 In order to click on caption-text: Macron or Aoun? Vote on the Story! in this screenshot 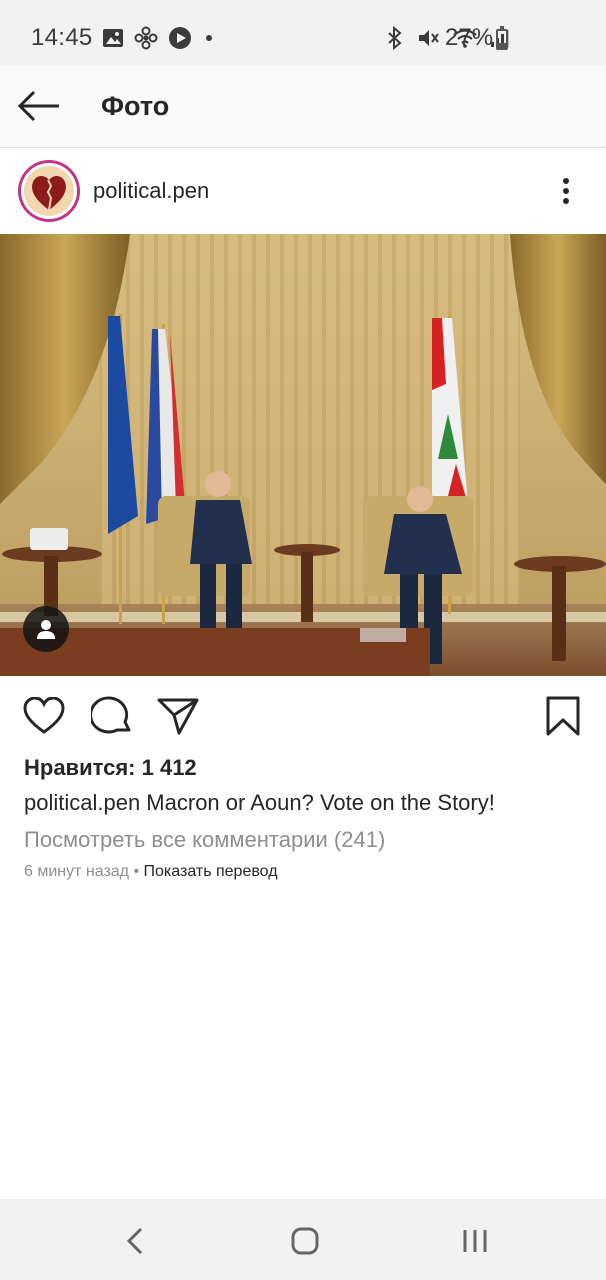, I will do `click(317, 802)`.